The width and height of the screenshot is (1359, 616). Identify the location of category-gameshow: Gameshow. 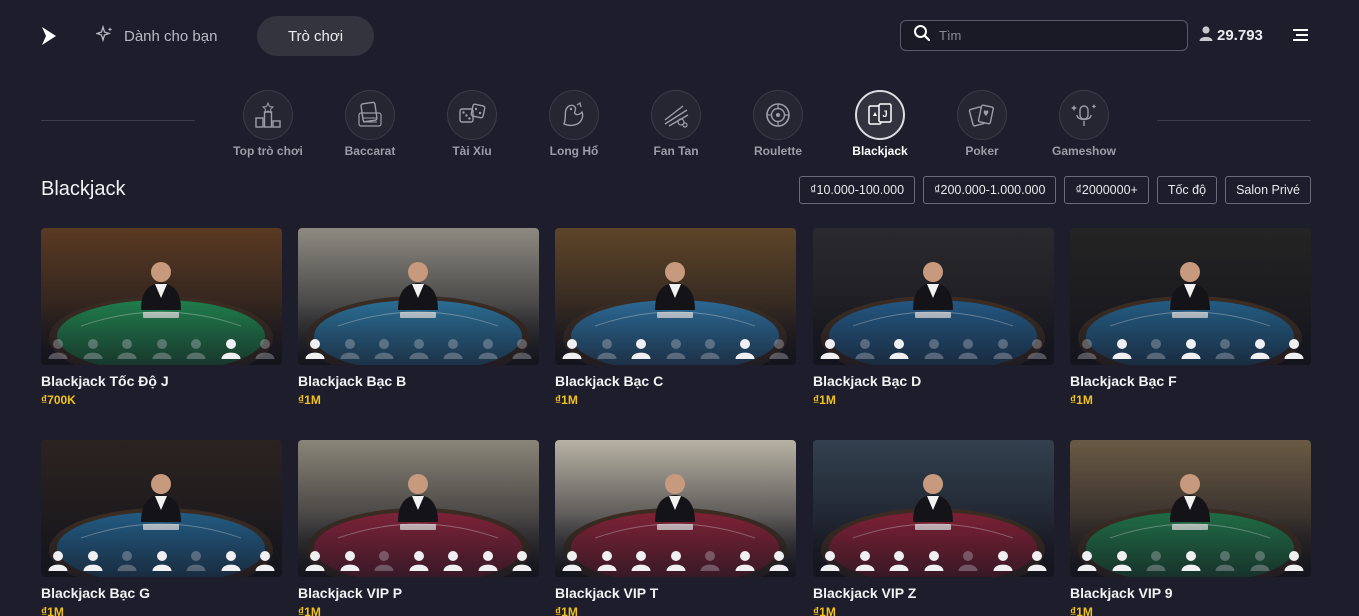
(1084, 124).